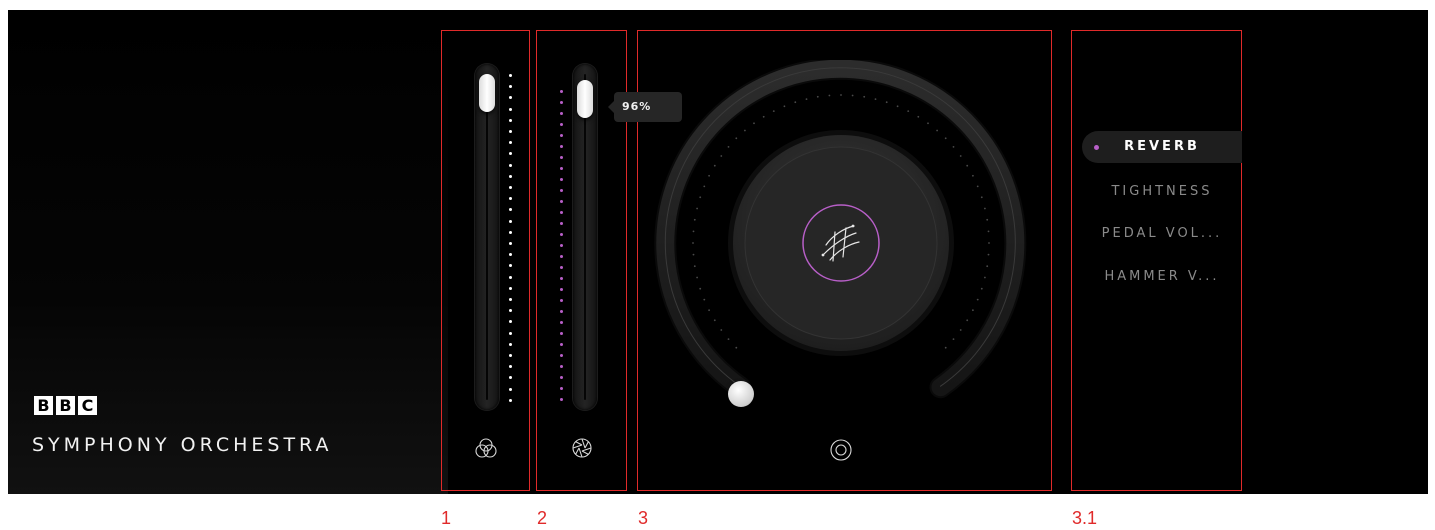  What do you see at coordinates (487, 237) in the screenshot?
I see `slider-1-track` at bounding box center [487, 237].